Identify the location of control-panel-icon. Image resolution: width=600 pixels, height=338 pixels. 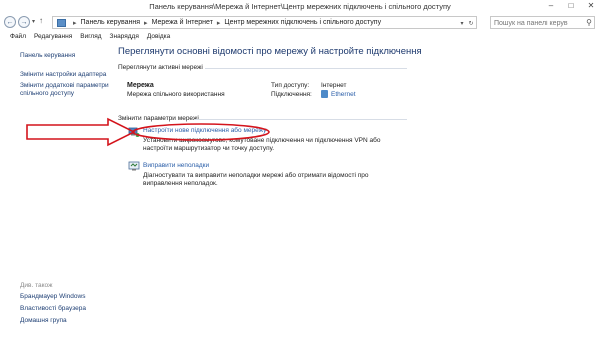
(61, 22).